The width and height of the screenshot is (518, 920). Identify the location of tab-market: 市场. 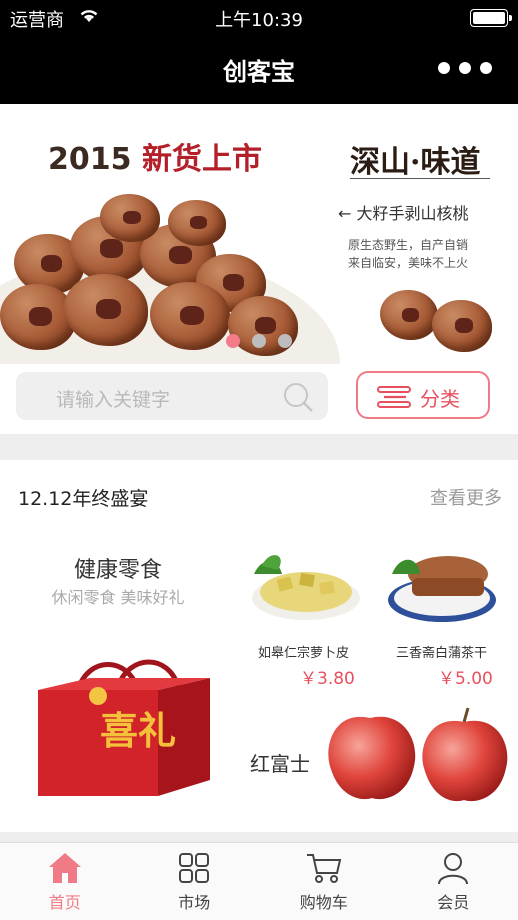
(195, 881).